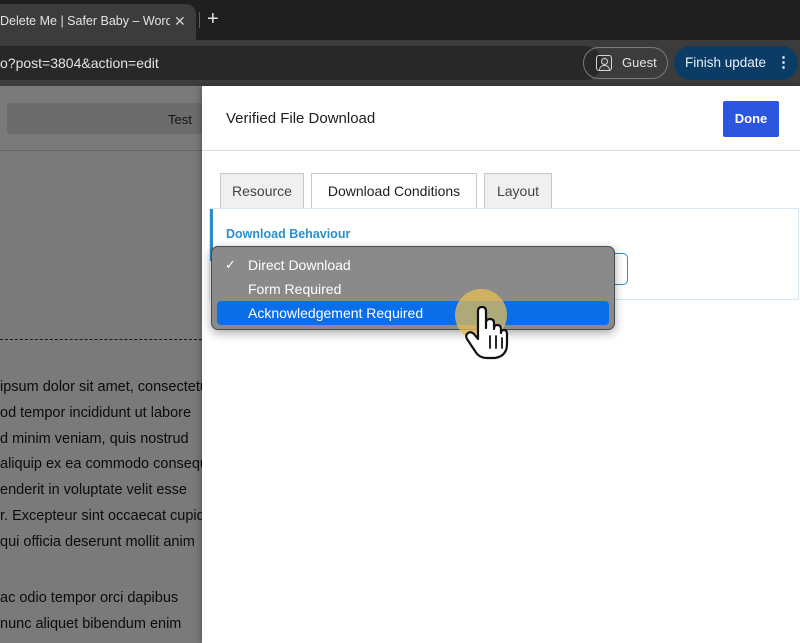 The width and height of the screenshot is (800, 643). What do you see at coordinates (93, 490) in the screenshot?
I see `text-line: enderit in voluptate velit esse` at bounding box center [93, 490].